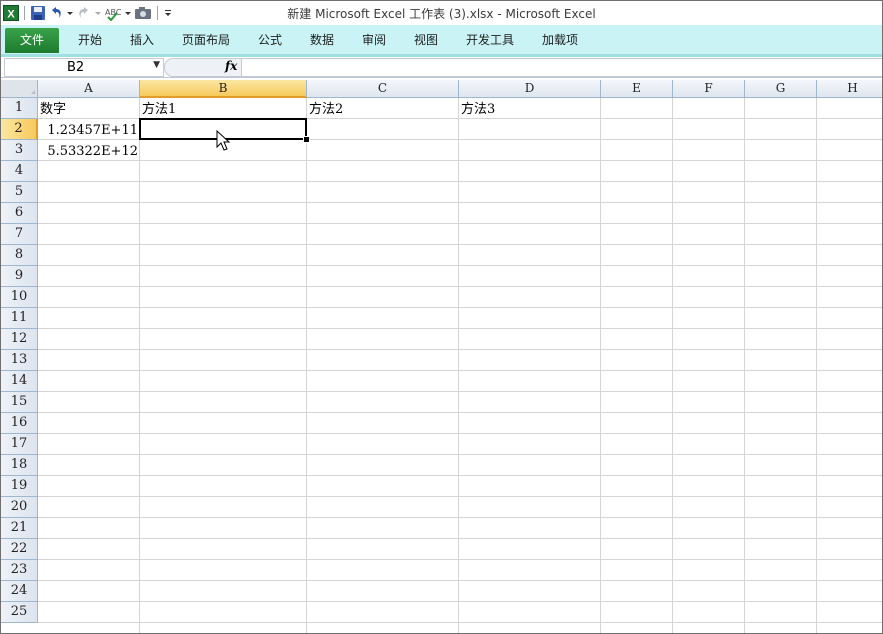 Image resolution: width=883 pixels, height=634 pixels. What do you see at coordinates (19, 171) in the screenshot?
I see `row-header-4: 4` at bounding box center [19, 171].